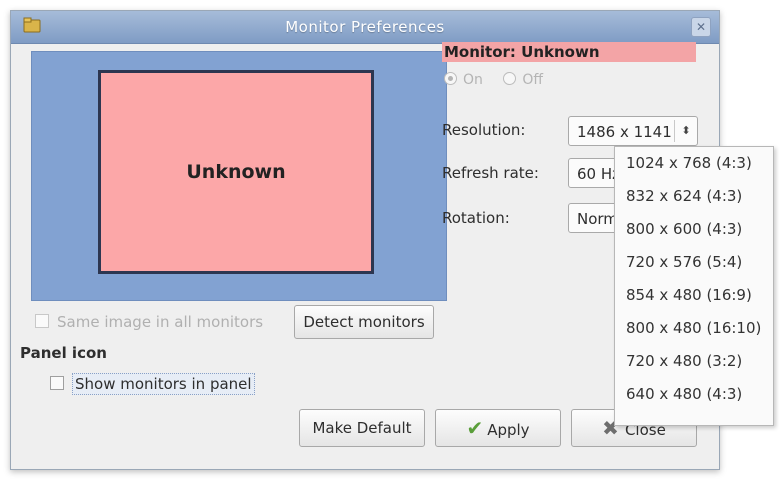 This screenshot has width=782, height=486. What do you see at coordinates (694, 196) in the screenshot?
I see `dropdown-option: 832 x 624 (4:3)` at bounding box center [694, 196].